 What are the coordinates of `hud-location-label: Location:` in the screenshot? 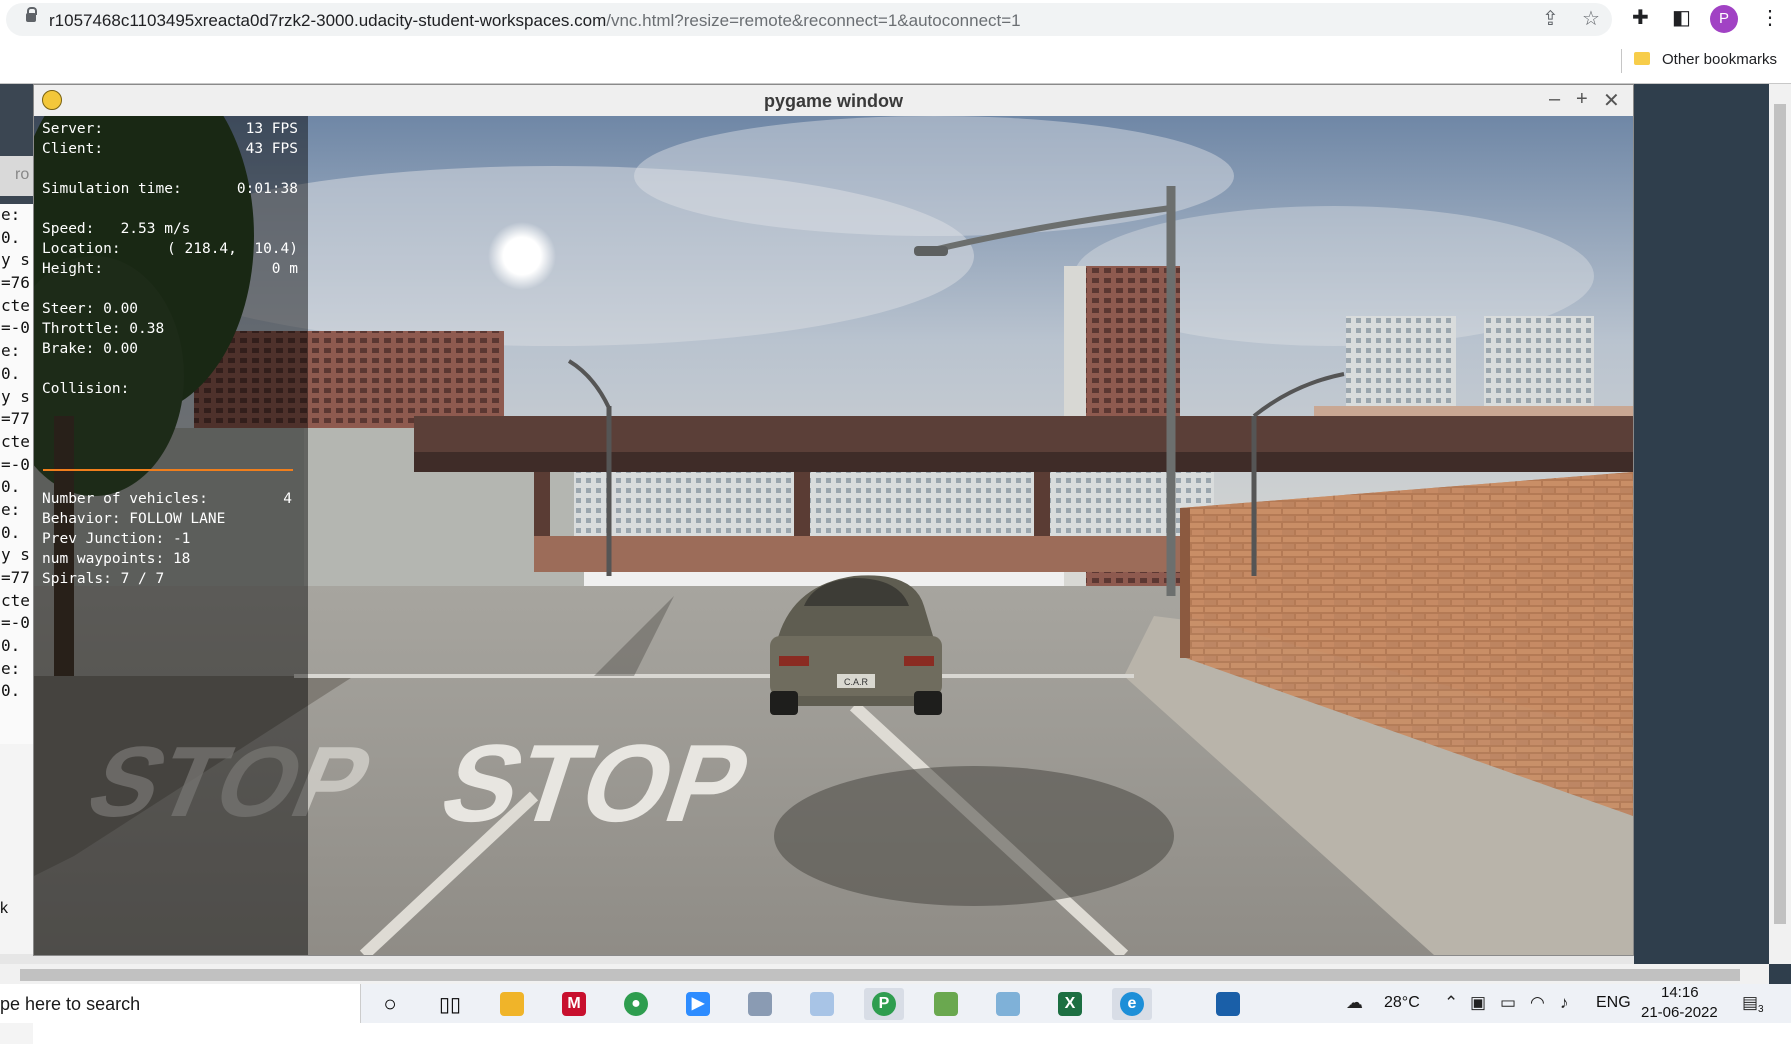 It's located at (81, 249).